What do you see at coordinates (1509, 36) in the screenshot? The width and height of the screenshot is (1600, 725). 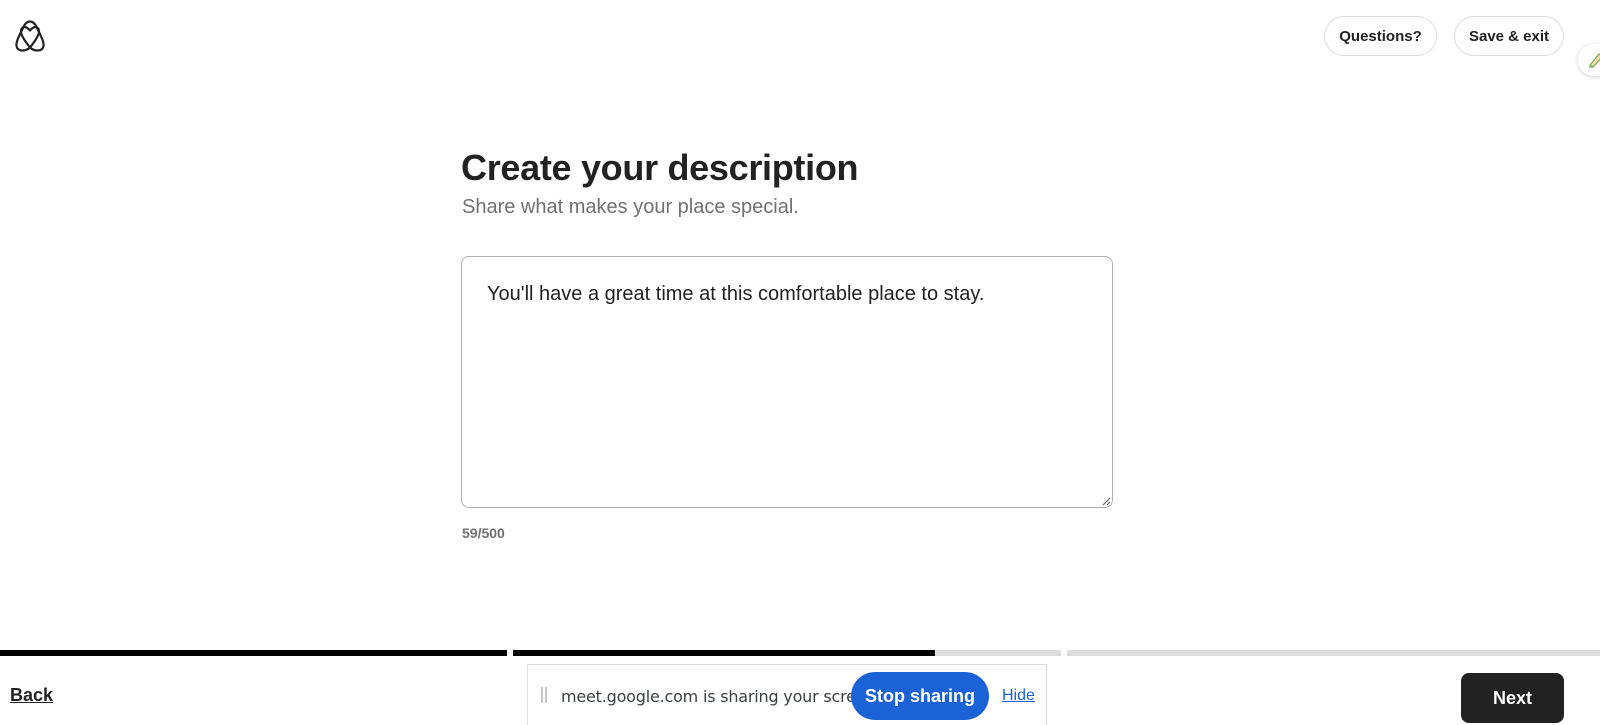 I see `save-exit-button: Save & exit` at bounding box center [1509, 36].